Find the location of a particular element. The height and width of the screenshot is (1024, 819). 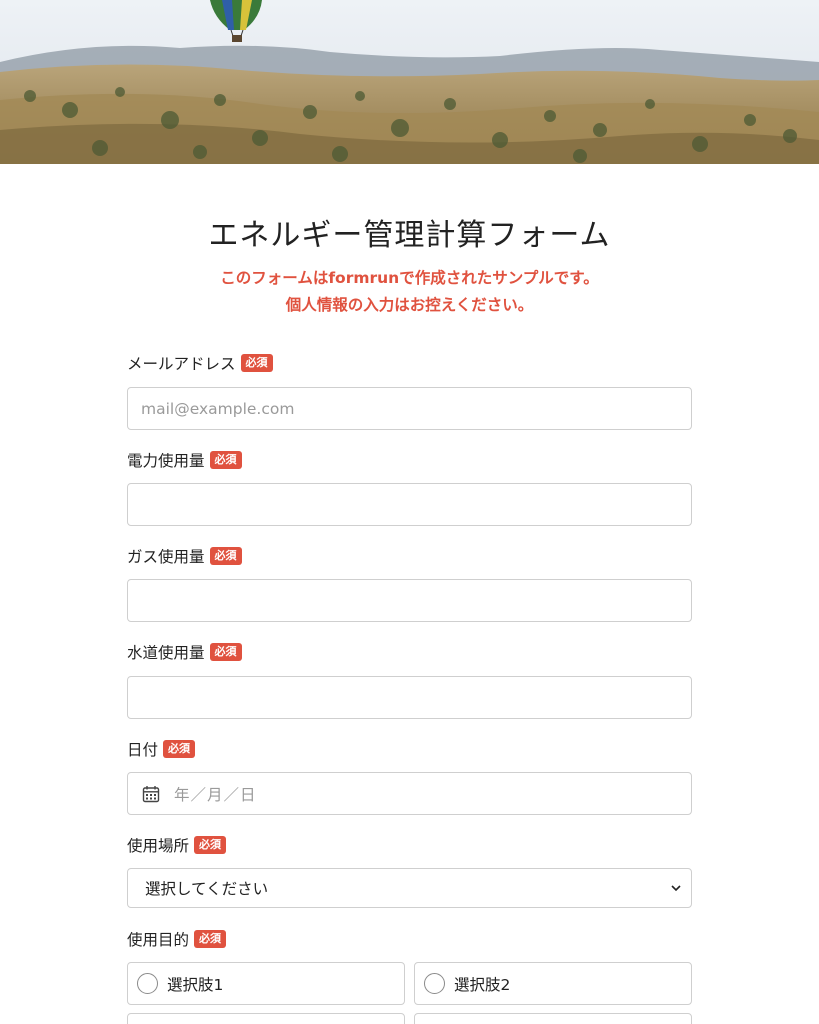

date-label: 日付 is located at coordinates (143, 750).